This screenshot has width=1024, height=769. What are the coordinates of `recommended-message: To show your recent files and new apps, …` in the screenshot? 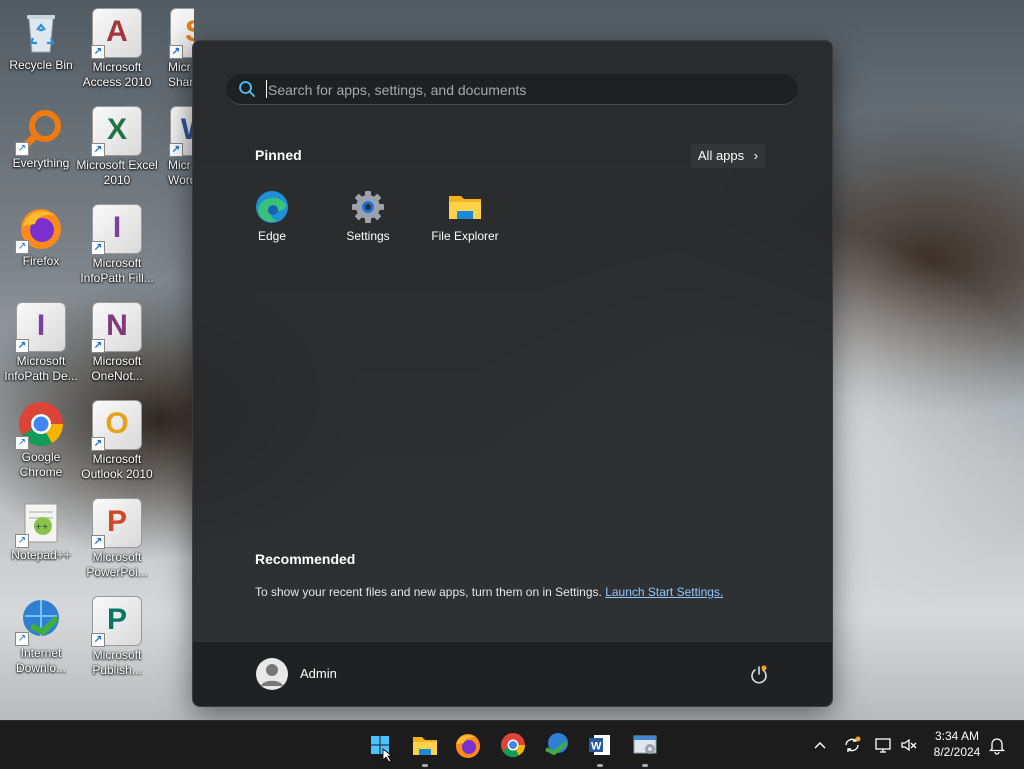 It's located at (489, 592).